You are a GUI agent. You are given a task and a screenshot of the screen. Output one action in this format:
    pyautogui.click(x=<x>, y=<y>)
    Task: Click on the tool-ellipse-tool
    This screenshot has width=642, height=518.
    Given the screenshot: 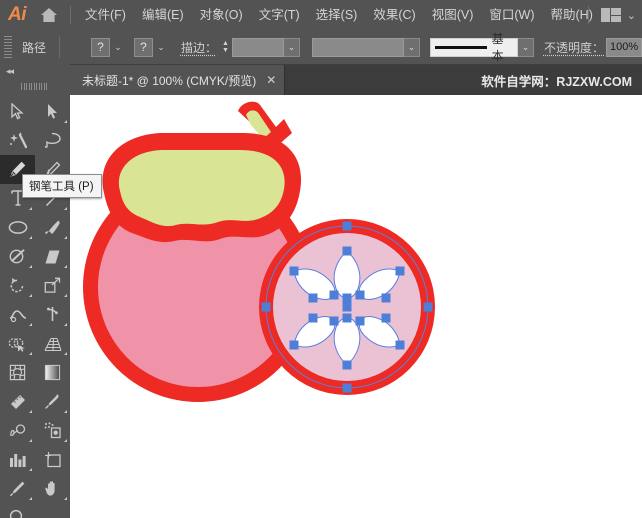 What is the action you would take?
    pyautogui.click(x=17, y=227)
    